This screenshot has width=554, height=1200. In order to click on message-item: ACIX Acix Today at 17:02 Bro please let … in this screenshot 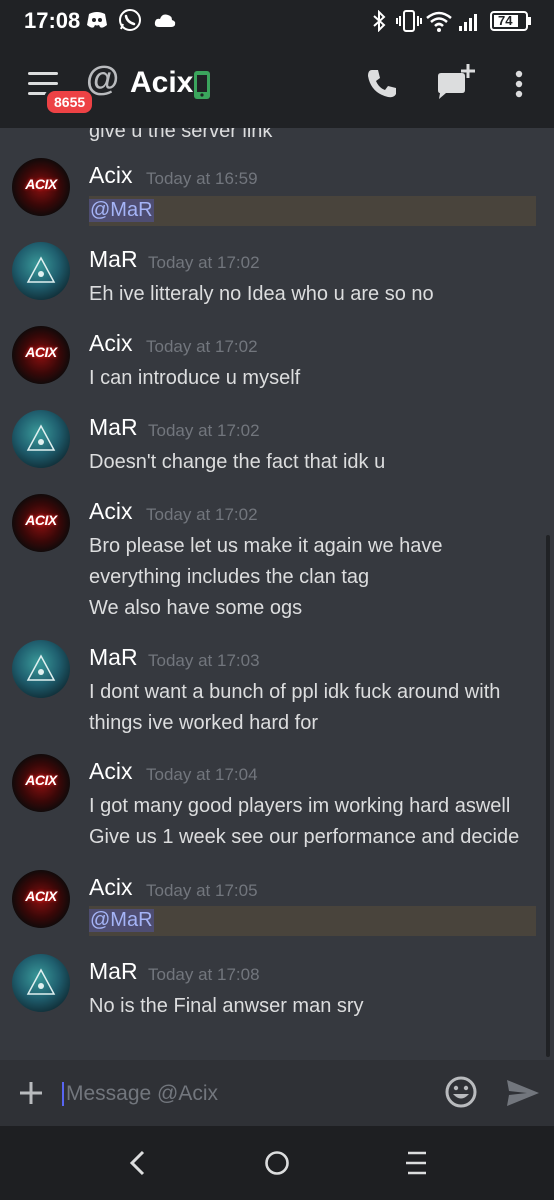, I will do `click(277, 559)`.